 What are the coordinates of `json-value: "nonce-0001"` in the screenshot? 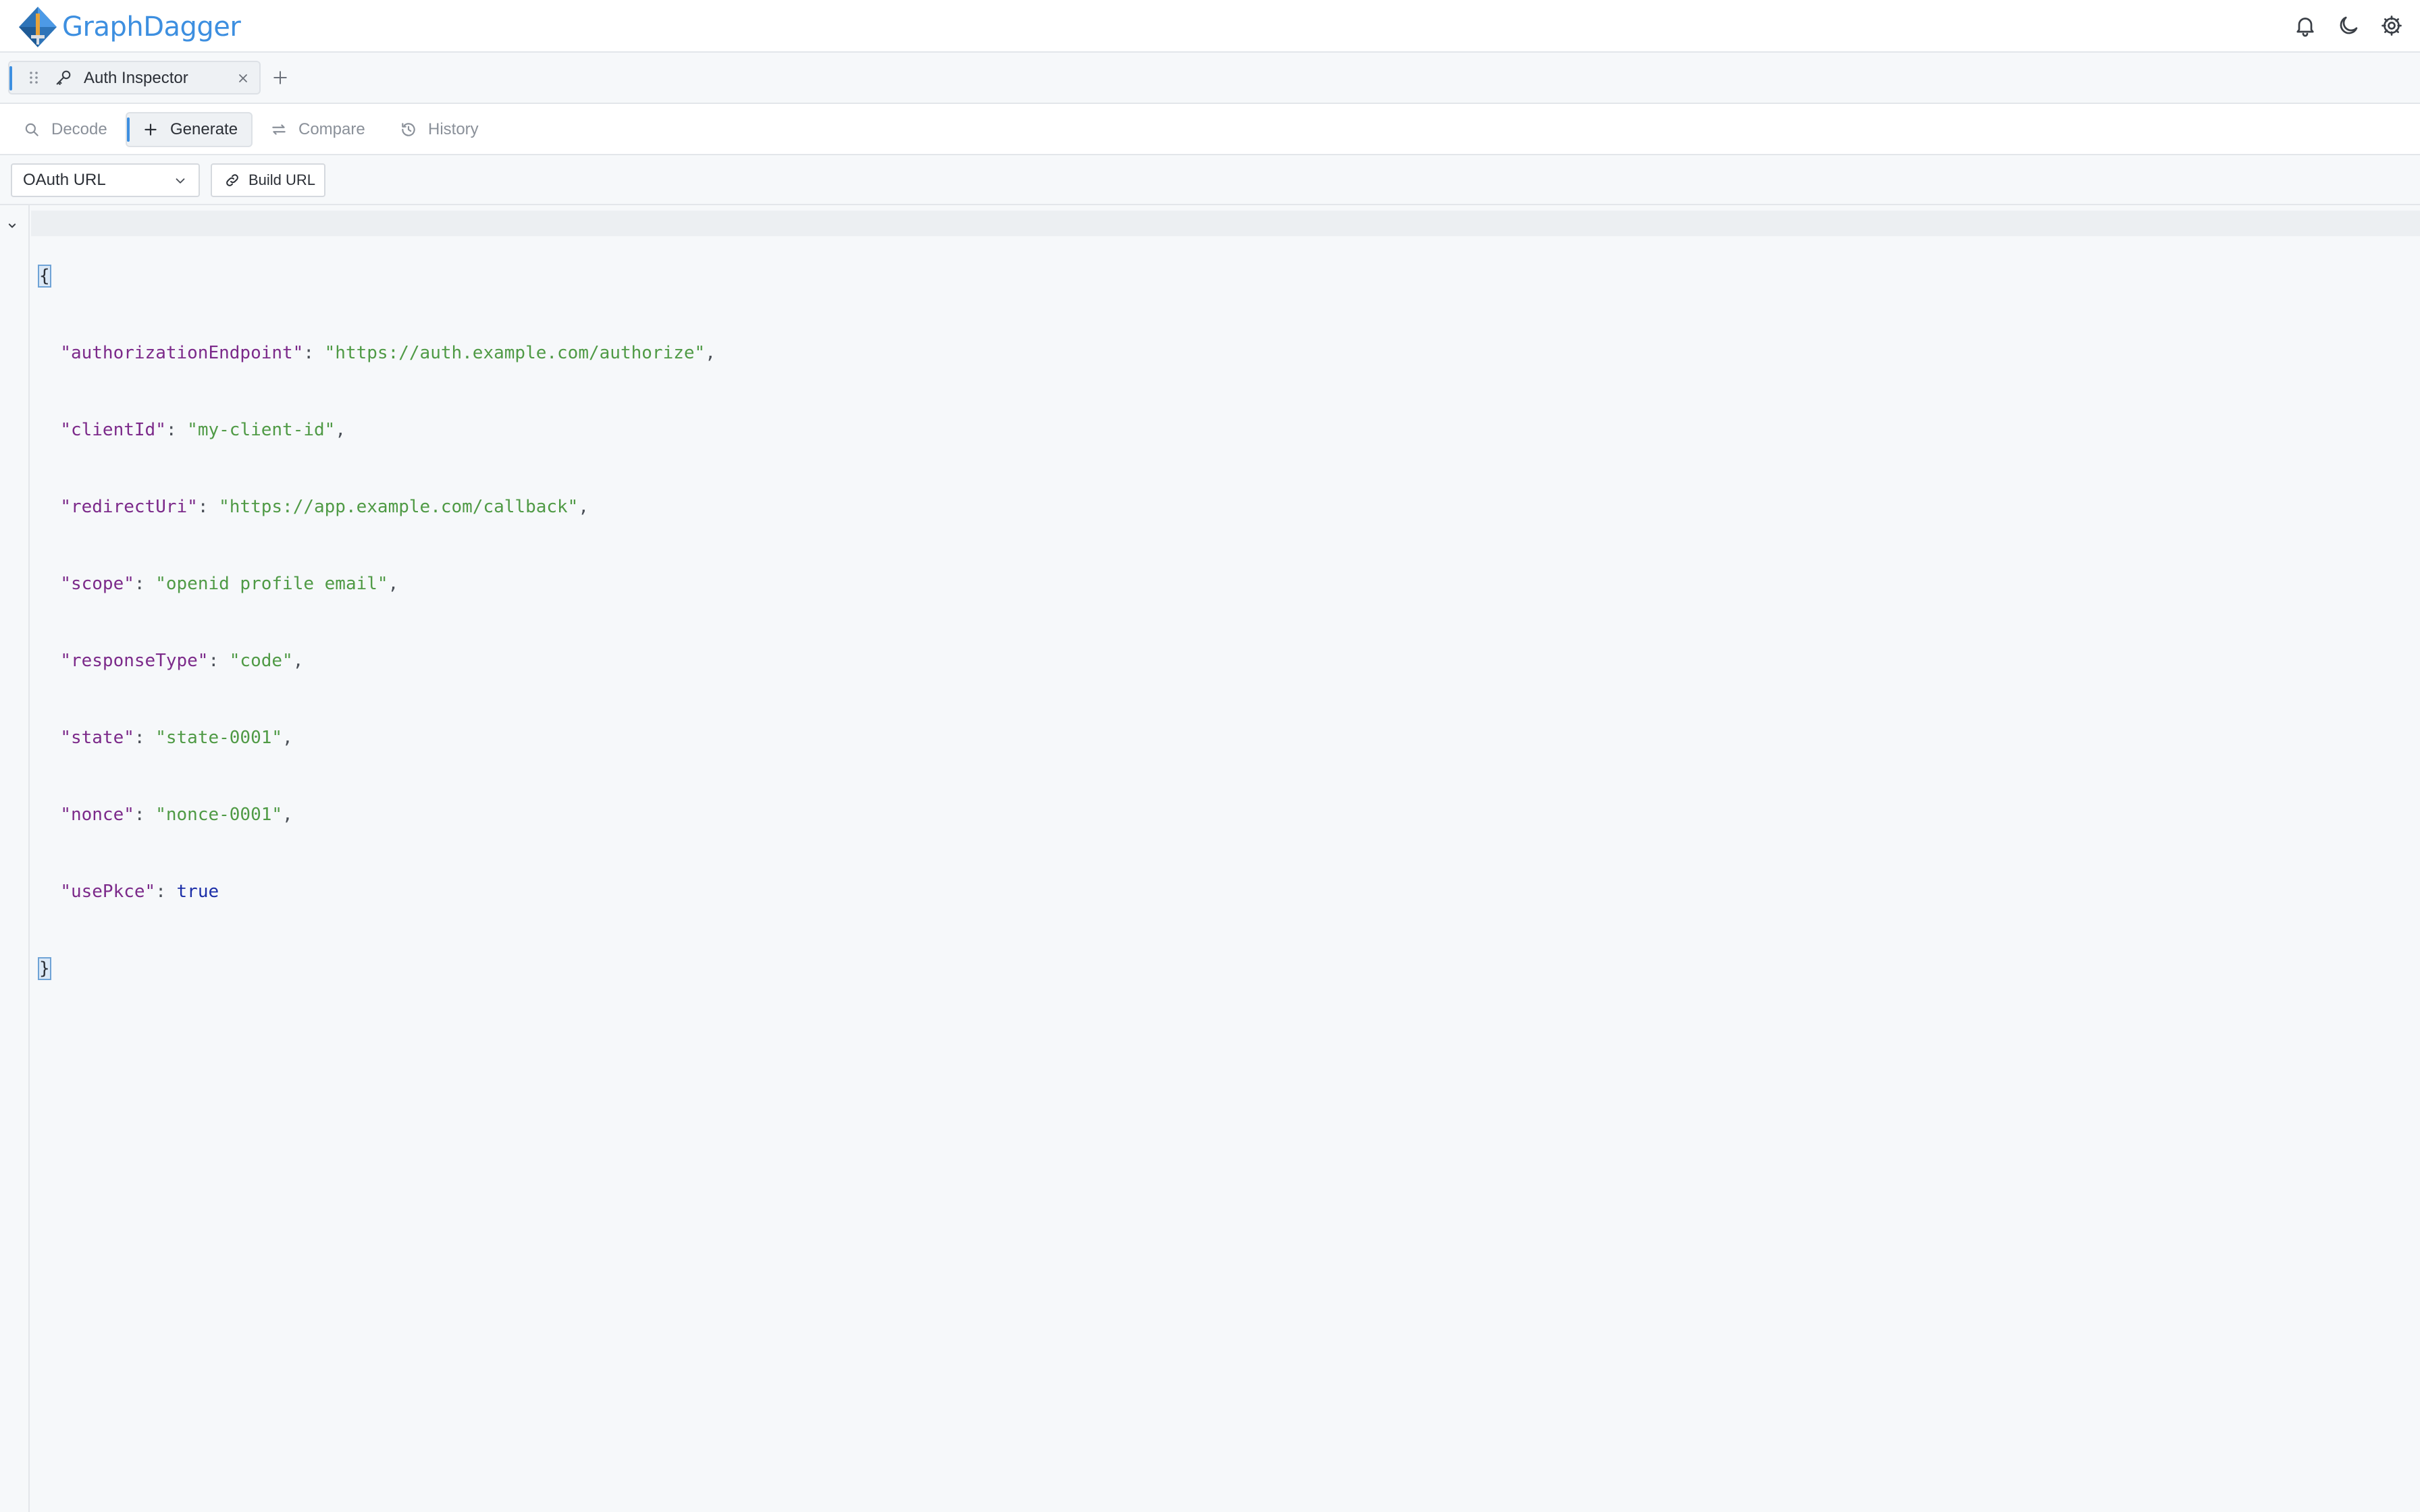 It's located at (219, 815).